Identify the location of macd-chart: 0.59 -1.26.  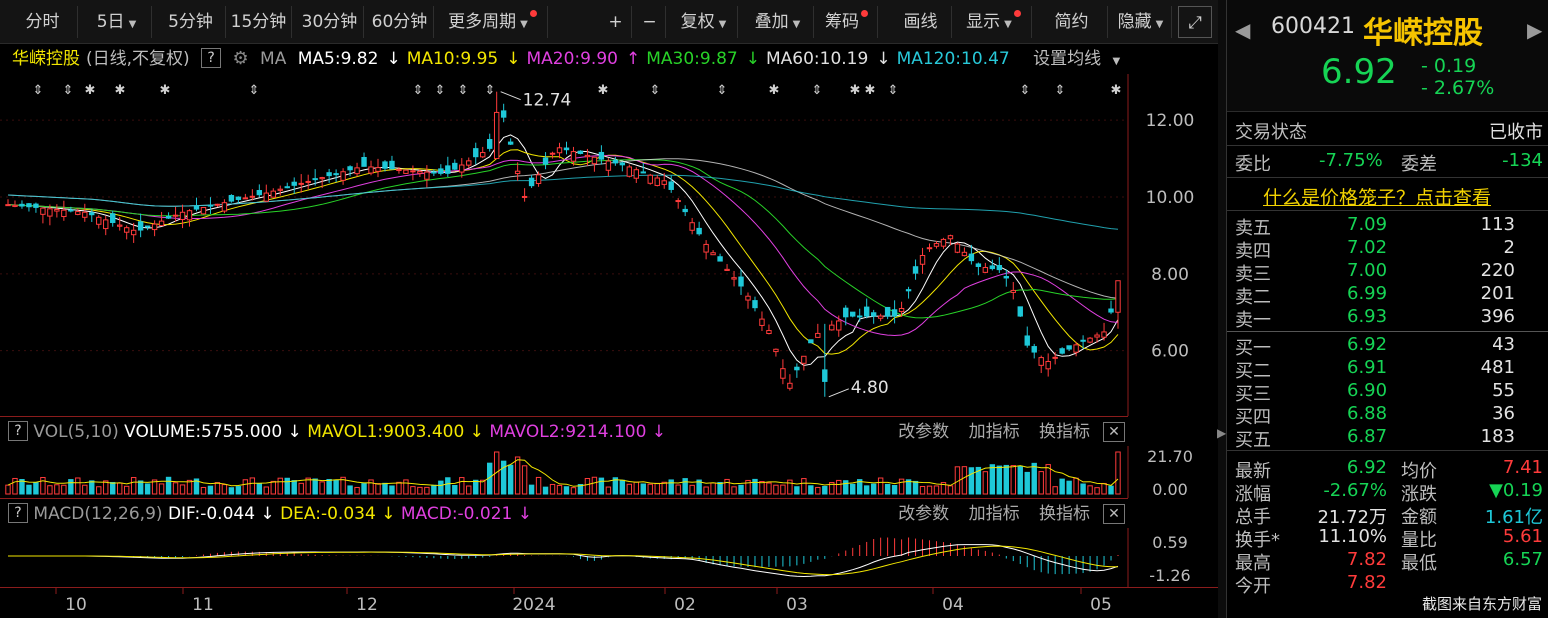
(609, 557).